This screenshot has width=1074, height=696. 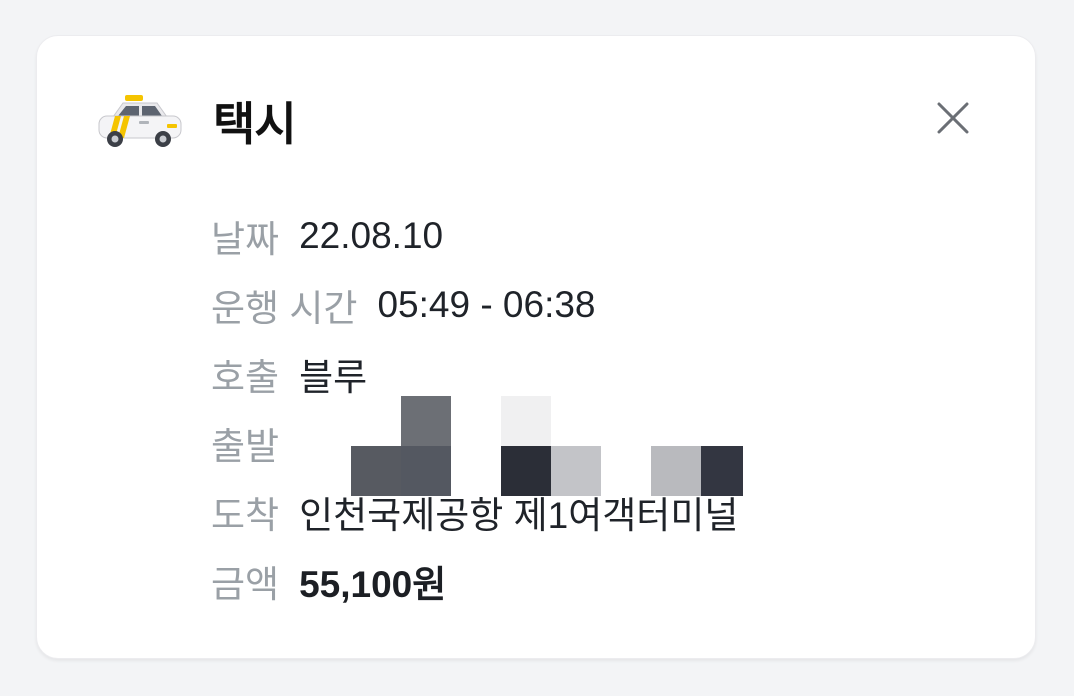 I want to click on close-icon, so click(x=953, y=118).